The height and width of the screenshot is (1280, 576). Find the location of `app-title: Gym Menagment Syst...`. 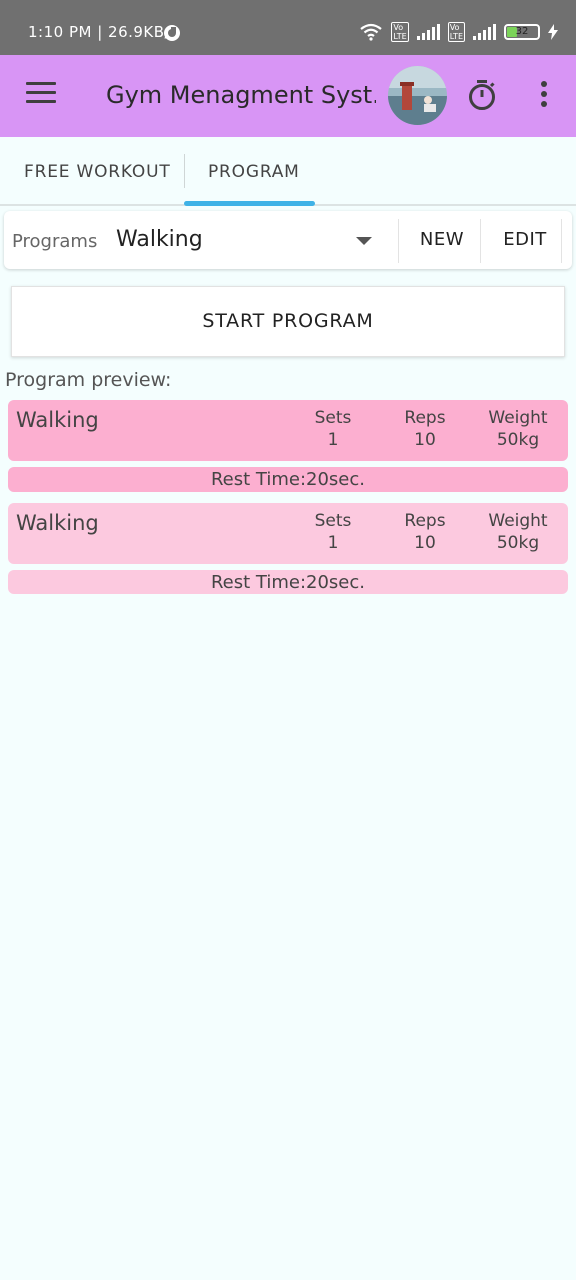

app-title: Gym Menagment Syst... is located at coordinates (241, 95).